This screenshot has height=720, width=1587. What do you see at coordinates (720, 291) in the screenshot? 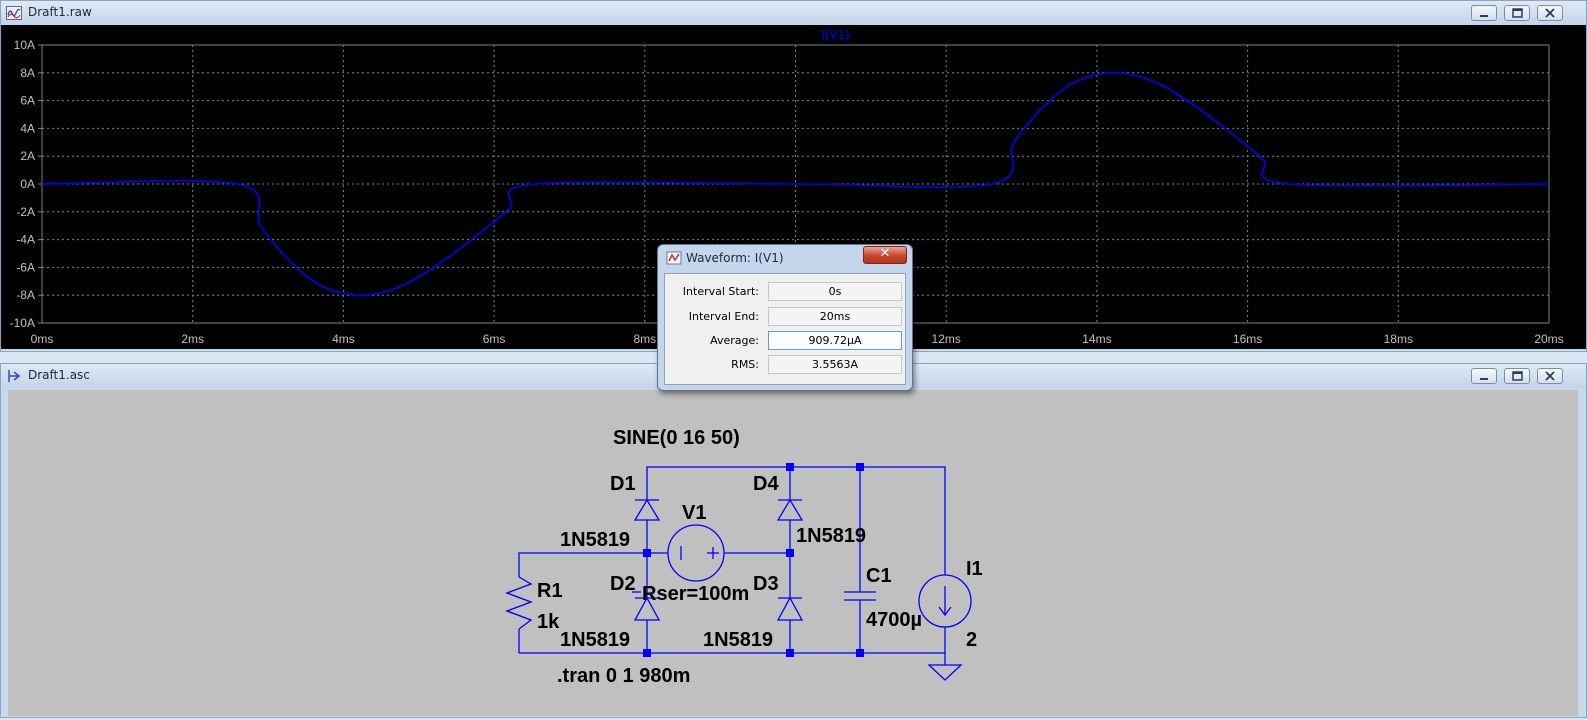
I see `interval-start-label: Interval Start:` at bounding box center [720, 291].